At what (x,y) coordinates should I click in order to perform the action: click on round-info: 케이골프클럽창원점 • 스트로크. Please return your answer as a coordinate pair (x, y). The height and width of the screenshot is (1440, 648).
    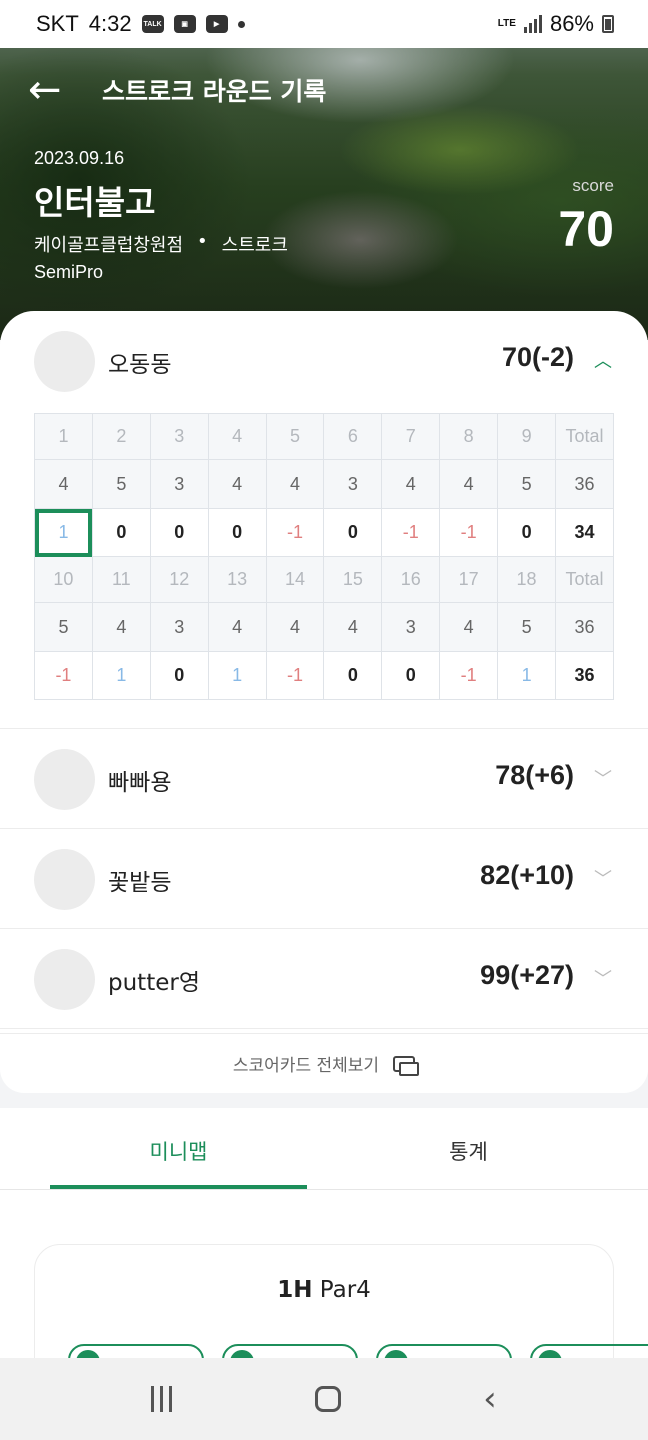
    Looking at the image, I should click on (161, 244).